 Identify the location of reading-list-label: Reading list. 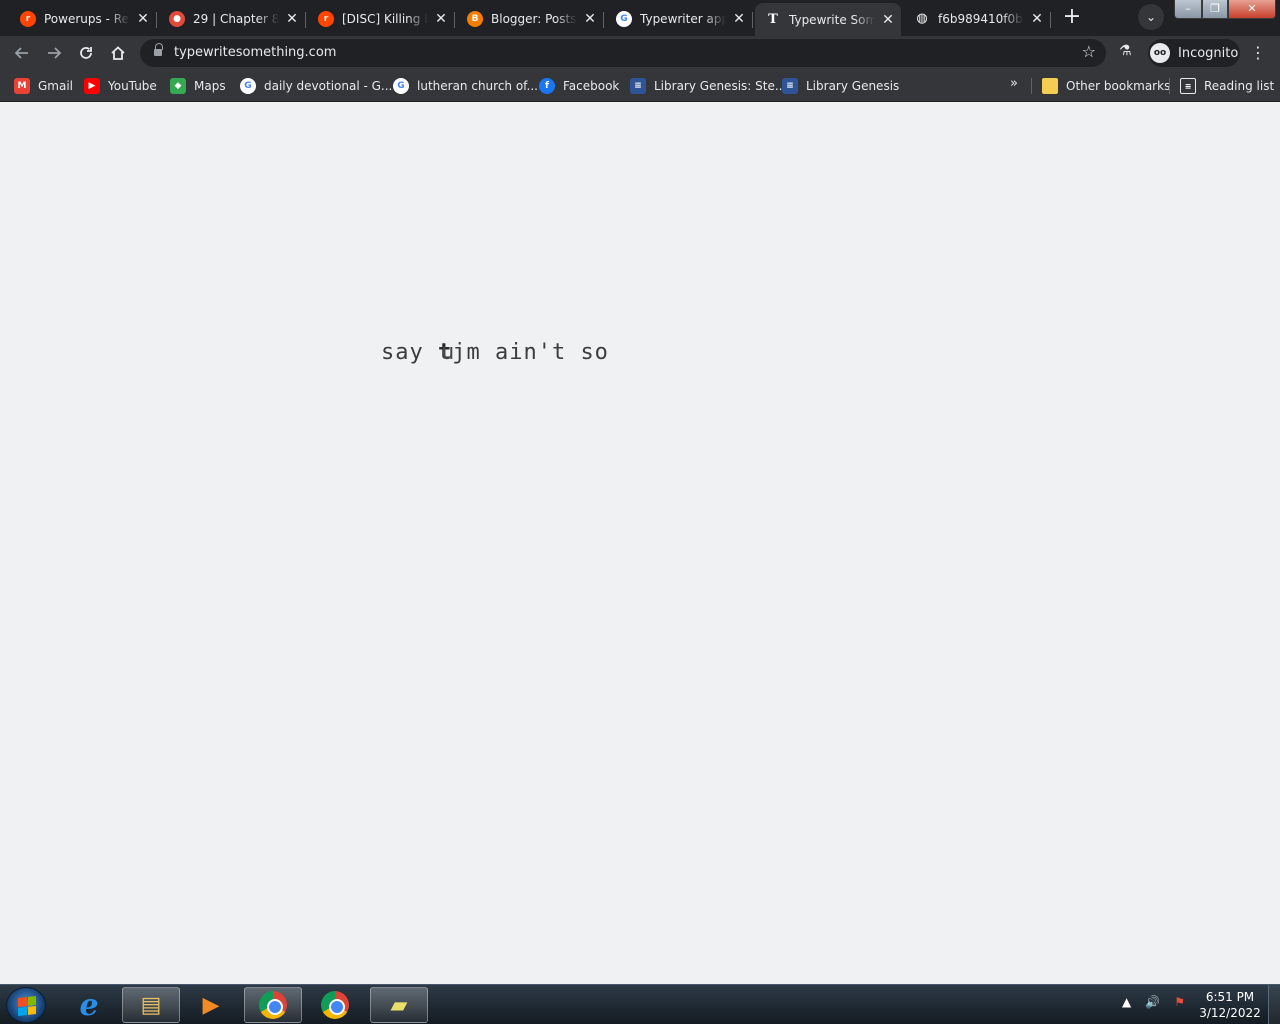
(1239, 86).